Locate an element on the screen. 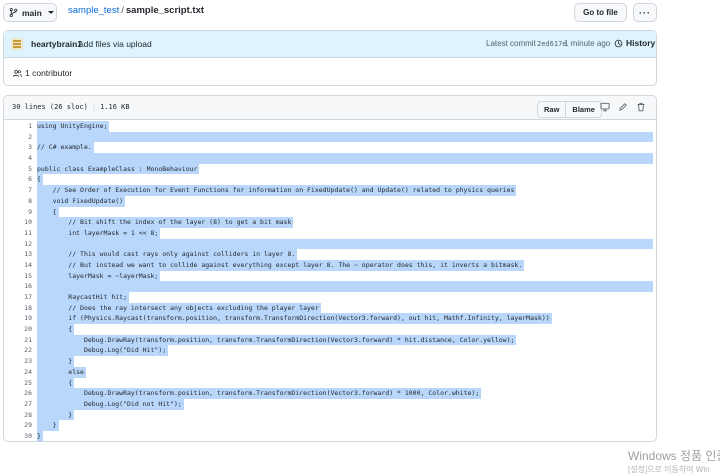 Image resolution: width=720 pixels, height=475 pixels. line-number: 27 is located at coordinates (18, 404).